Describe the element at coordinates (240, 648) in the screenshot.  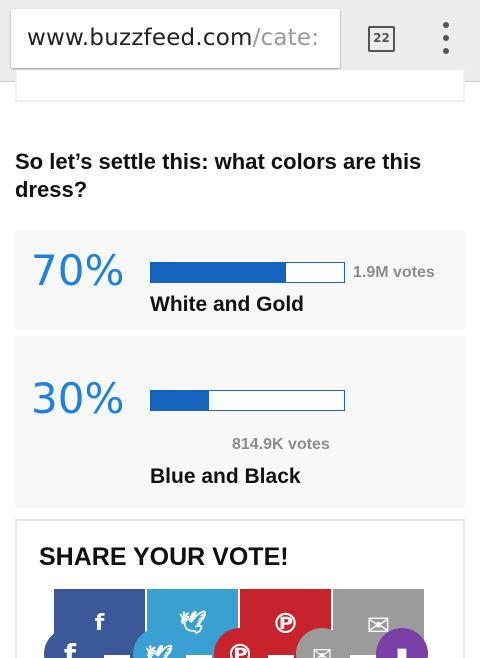
I see `pinterest-icon: ℗` at that location.